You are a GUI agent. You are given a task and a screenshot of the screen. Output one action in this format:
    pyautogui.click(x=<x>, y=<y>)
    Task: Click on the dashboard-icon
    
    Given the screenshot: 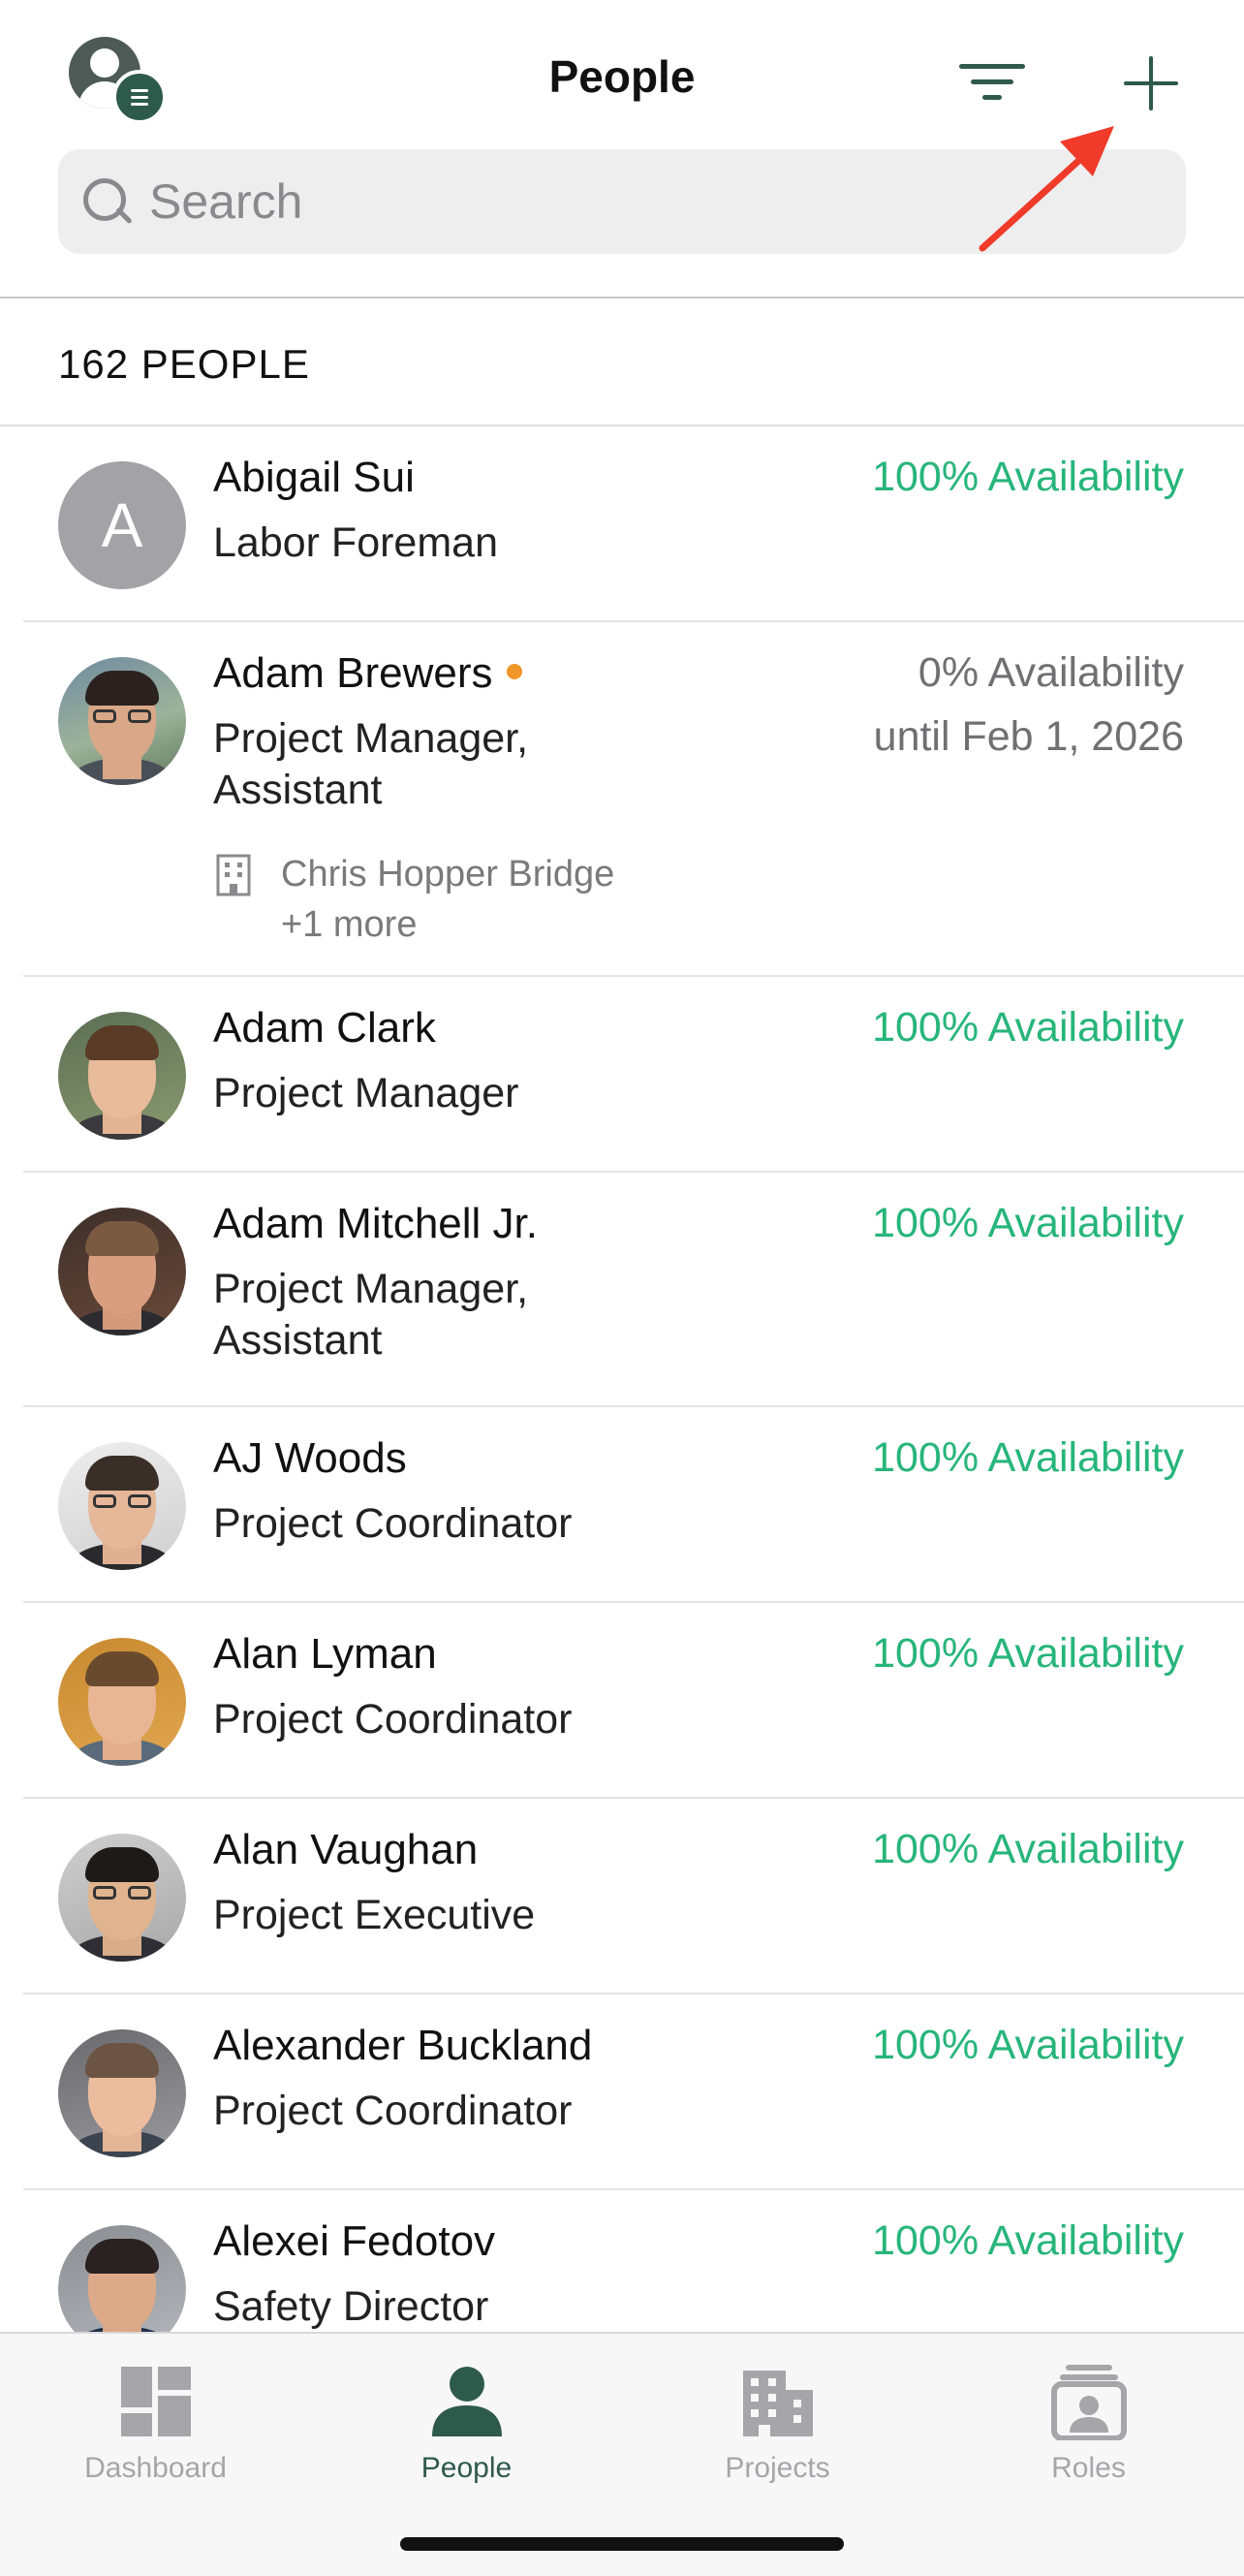 What is the action you would take?
    pyautogui.click(x=155, y=2401)
    